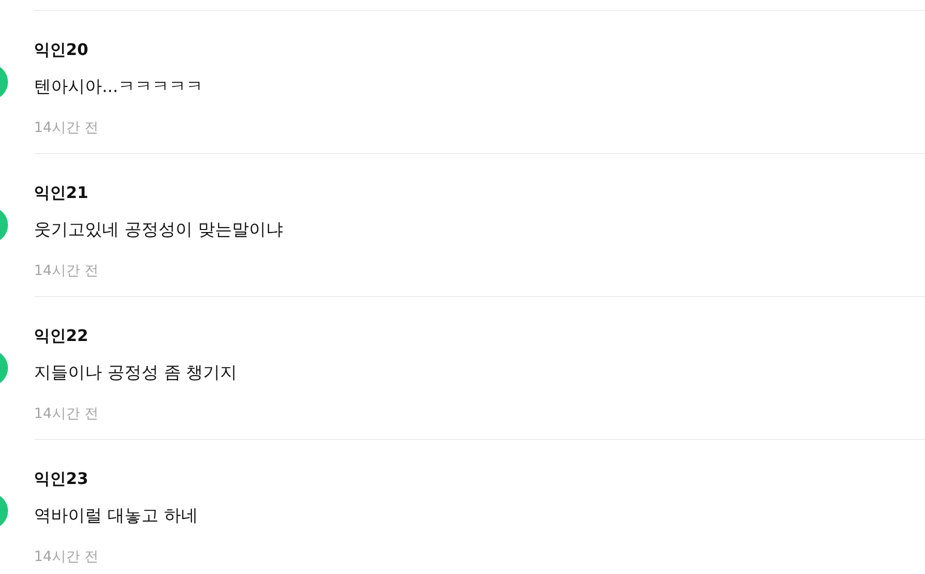  What do you see at coordinates (61, 336) in the screenshot?
I see `comment-author: 익인22` at bounding box center [61, 336].